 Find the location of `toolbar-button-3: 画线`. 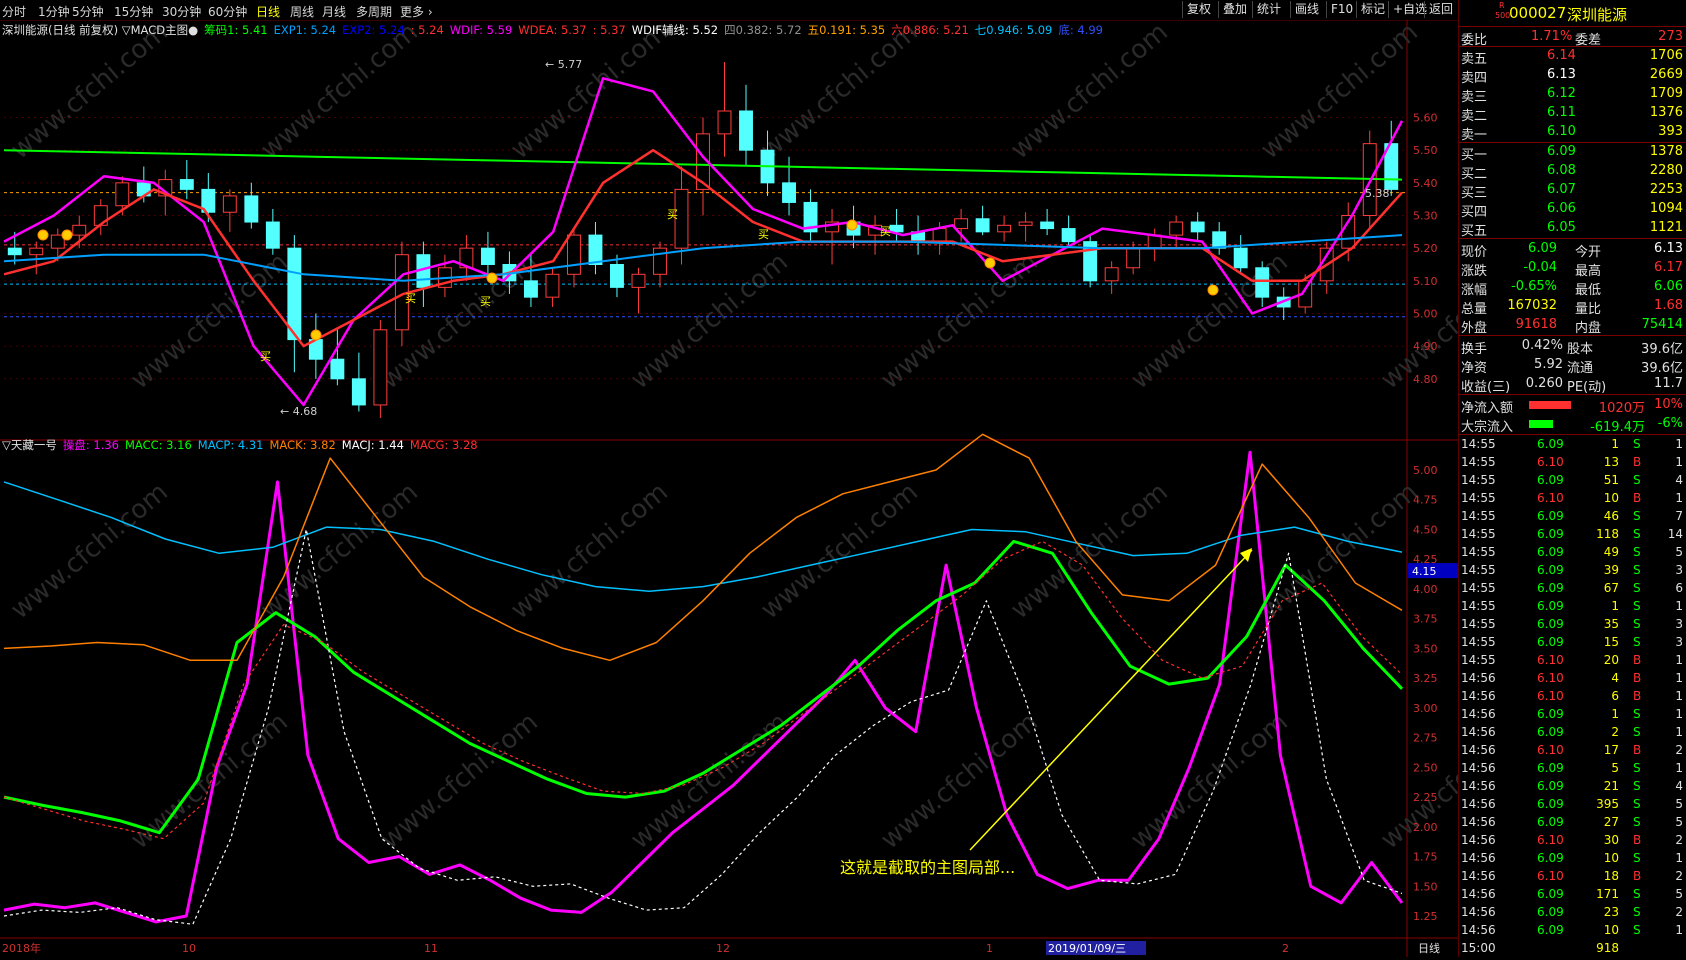

toolbar-button-3: 画线 is located at coordinates (1306, 9).